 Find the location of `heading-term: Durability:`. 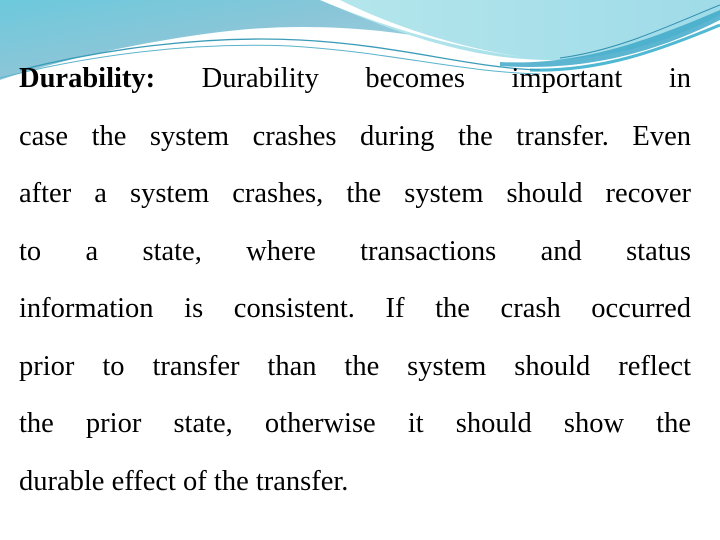

heading-term: Durability: is located at coordinates (87, 78).